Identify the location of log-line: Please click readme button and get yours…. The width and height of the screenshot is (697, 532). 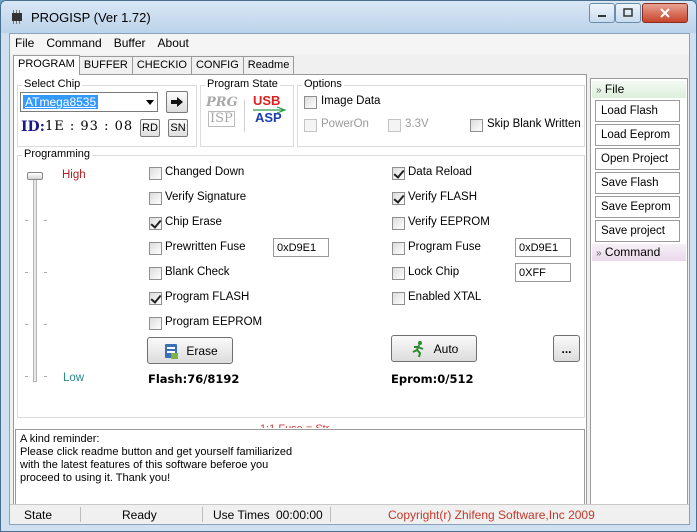
(156, 452).